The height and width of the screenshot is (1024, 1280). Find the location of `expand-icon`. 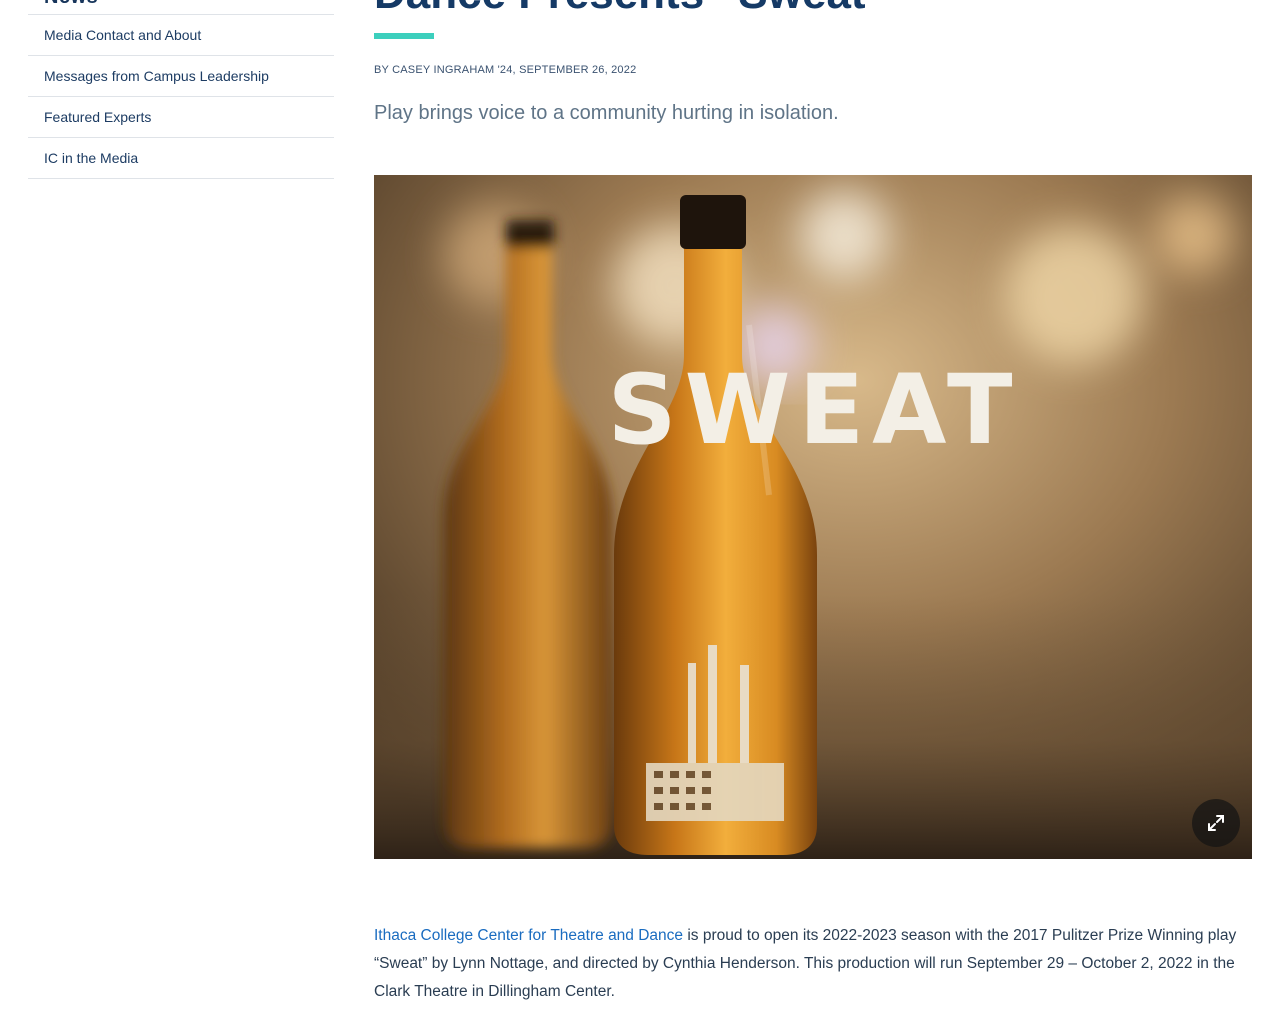

expand-icon is located at coordinates (1216, 823).